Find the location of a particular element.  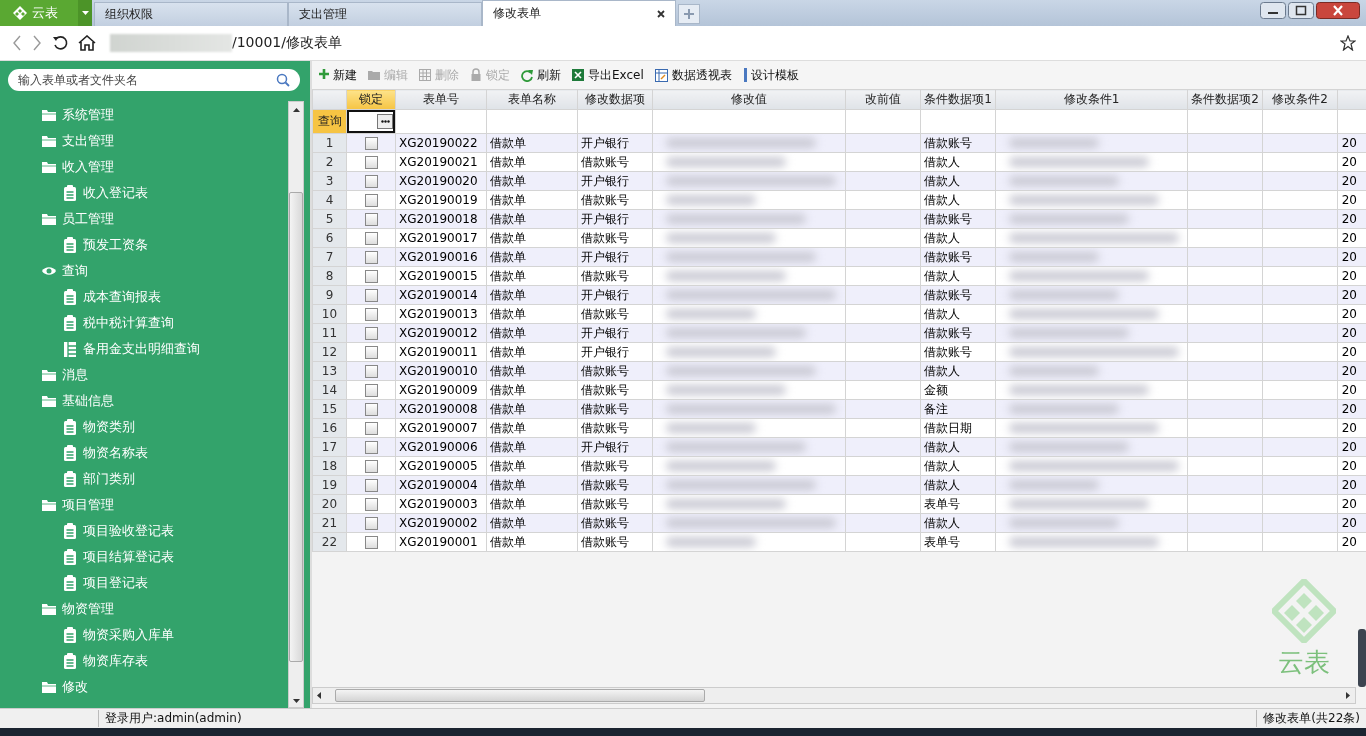

refresh-icon is located at coordinates (527, 75).